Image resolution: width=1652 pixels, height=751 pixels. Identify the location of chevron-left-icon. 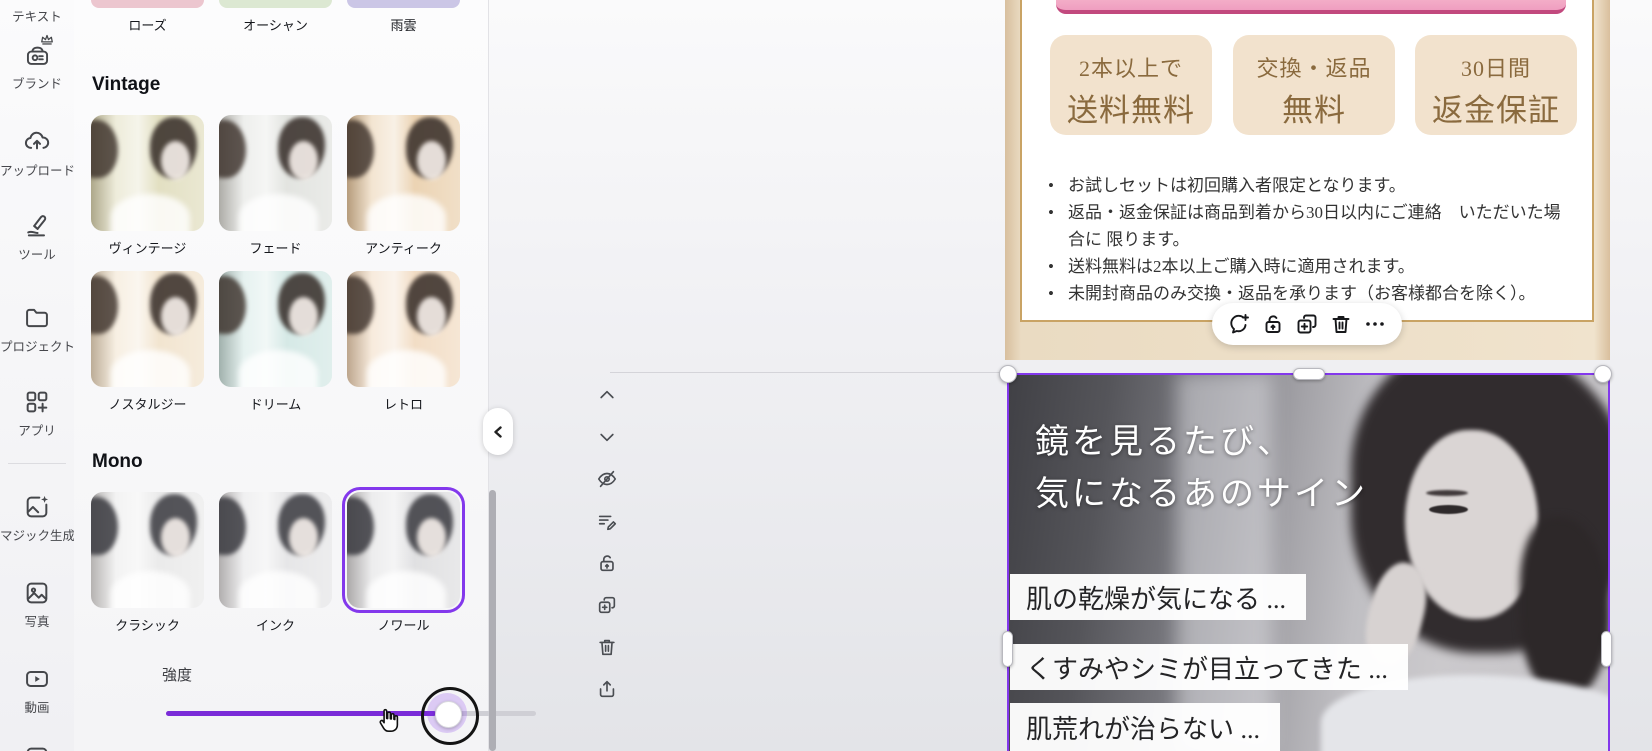
(498, 431).